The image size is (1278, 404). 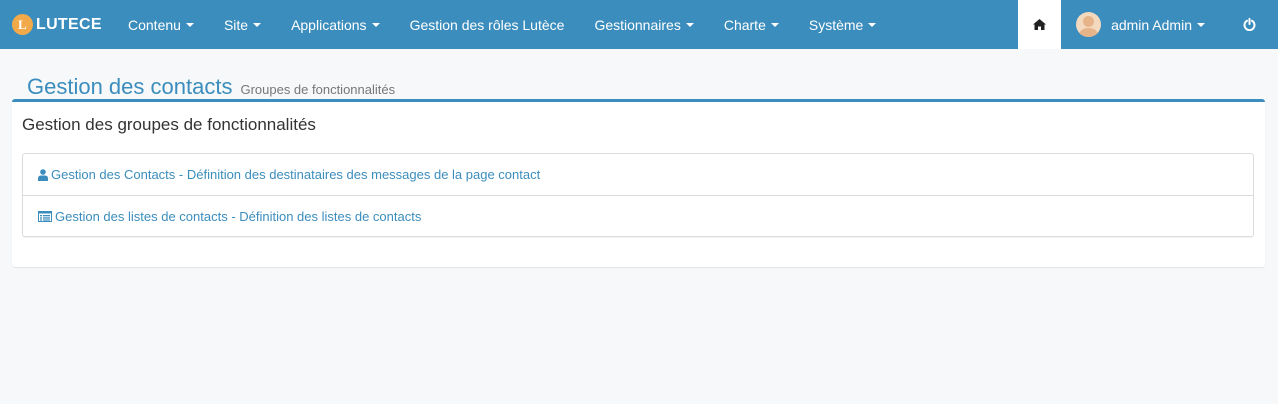 I want to click on nav-link-gestion-roles: Gestion des rôles Lutèce, so click(x=487, y=24).